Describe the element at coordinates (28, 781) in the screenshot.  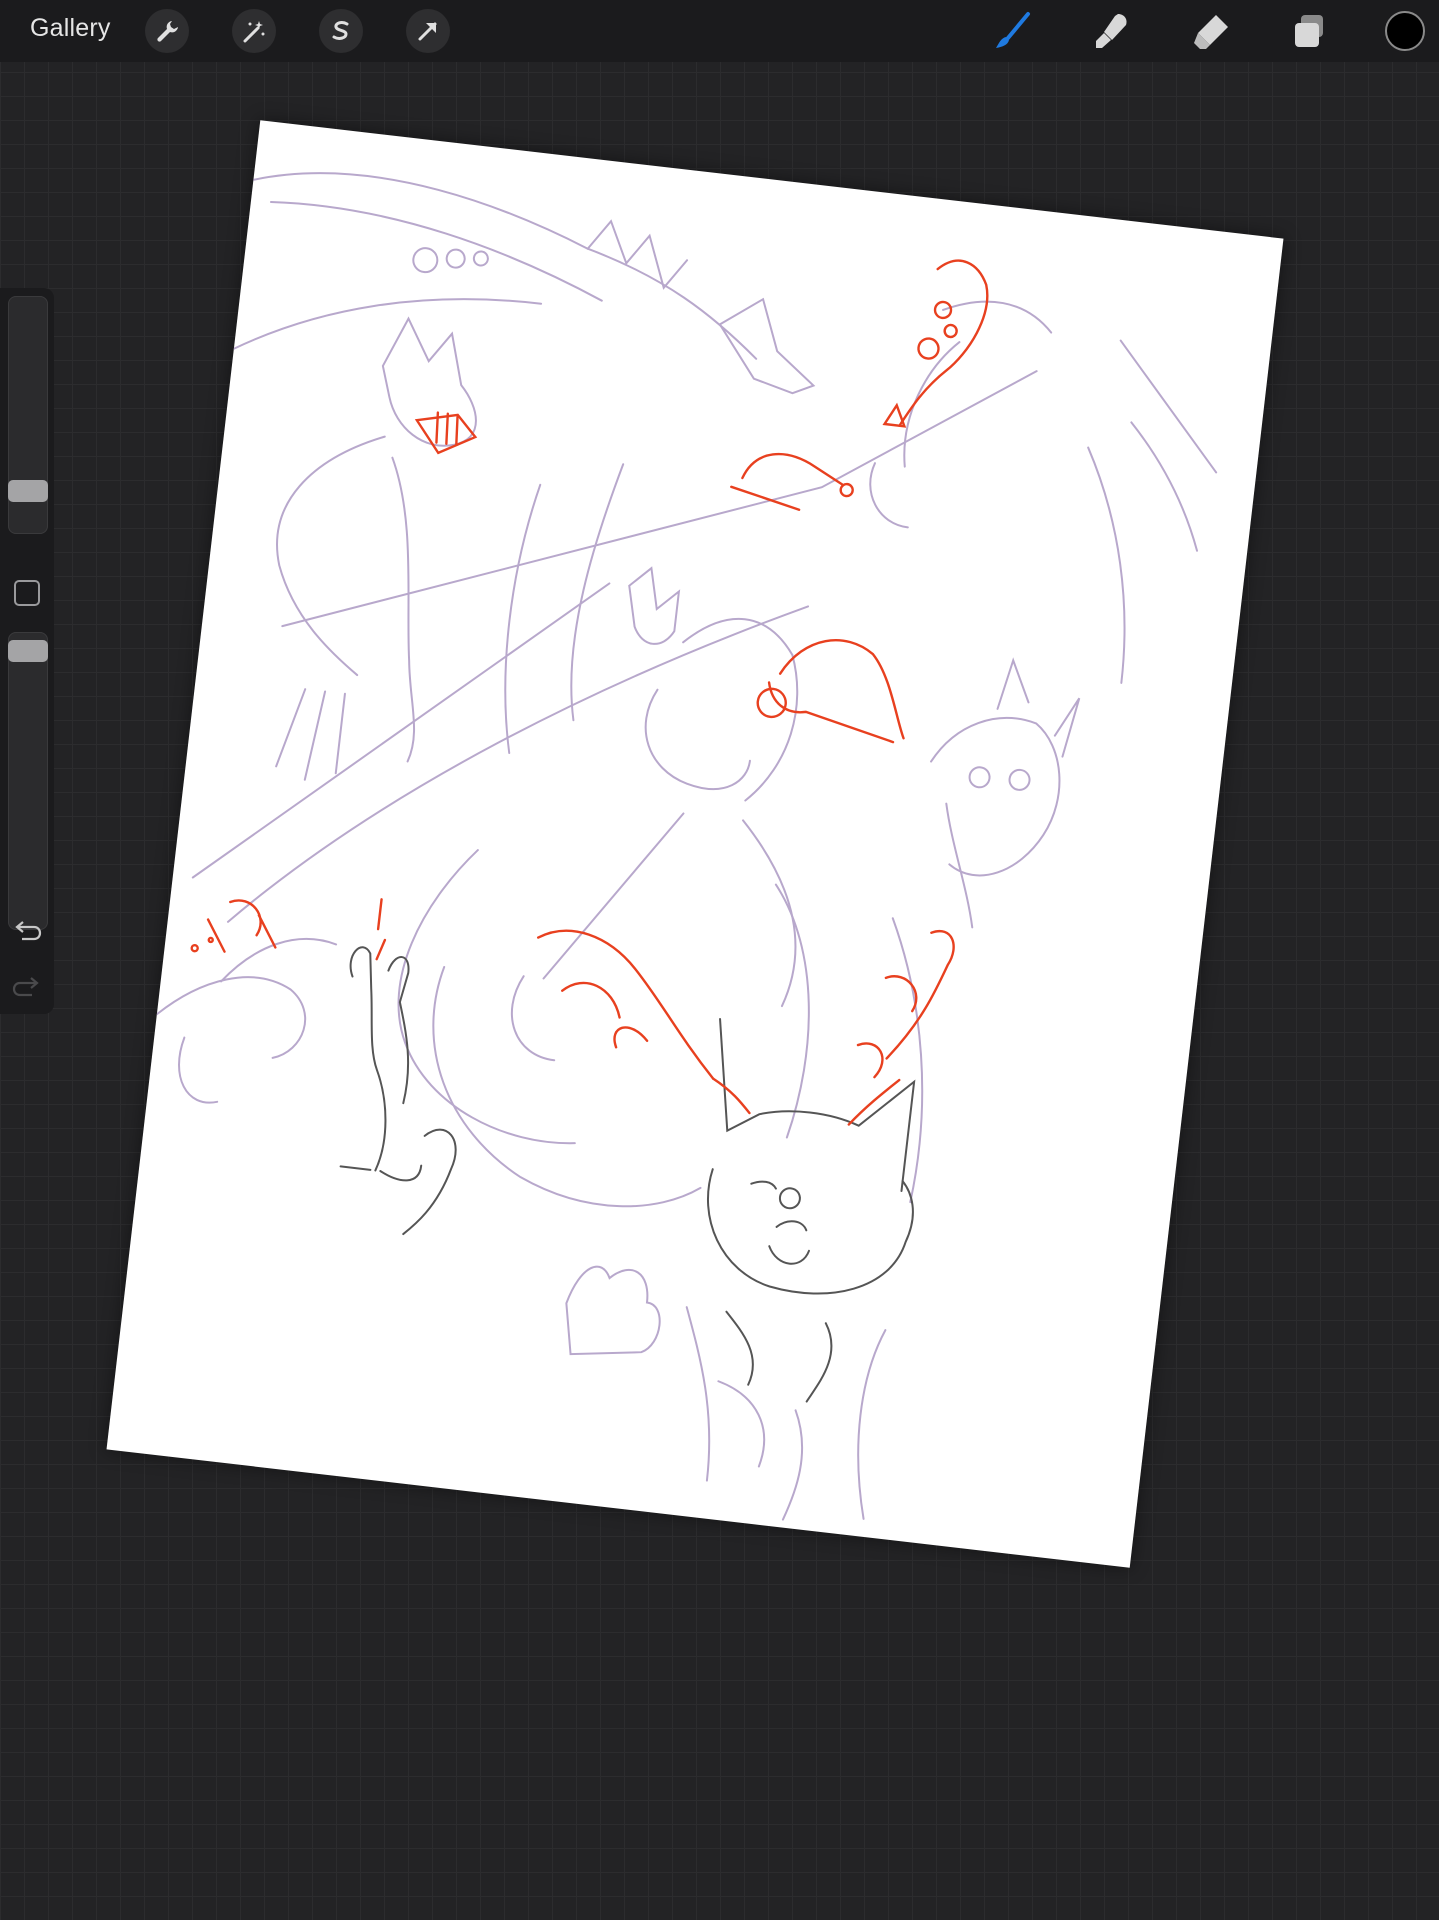
I see `opacity-slider` at that location.